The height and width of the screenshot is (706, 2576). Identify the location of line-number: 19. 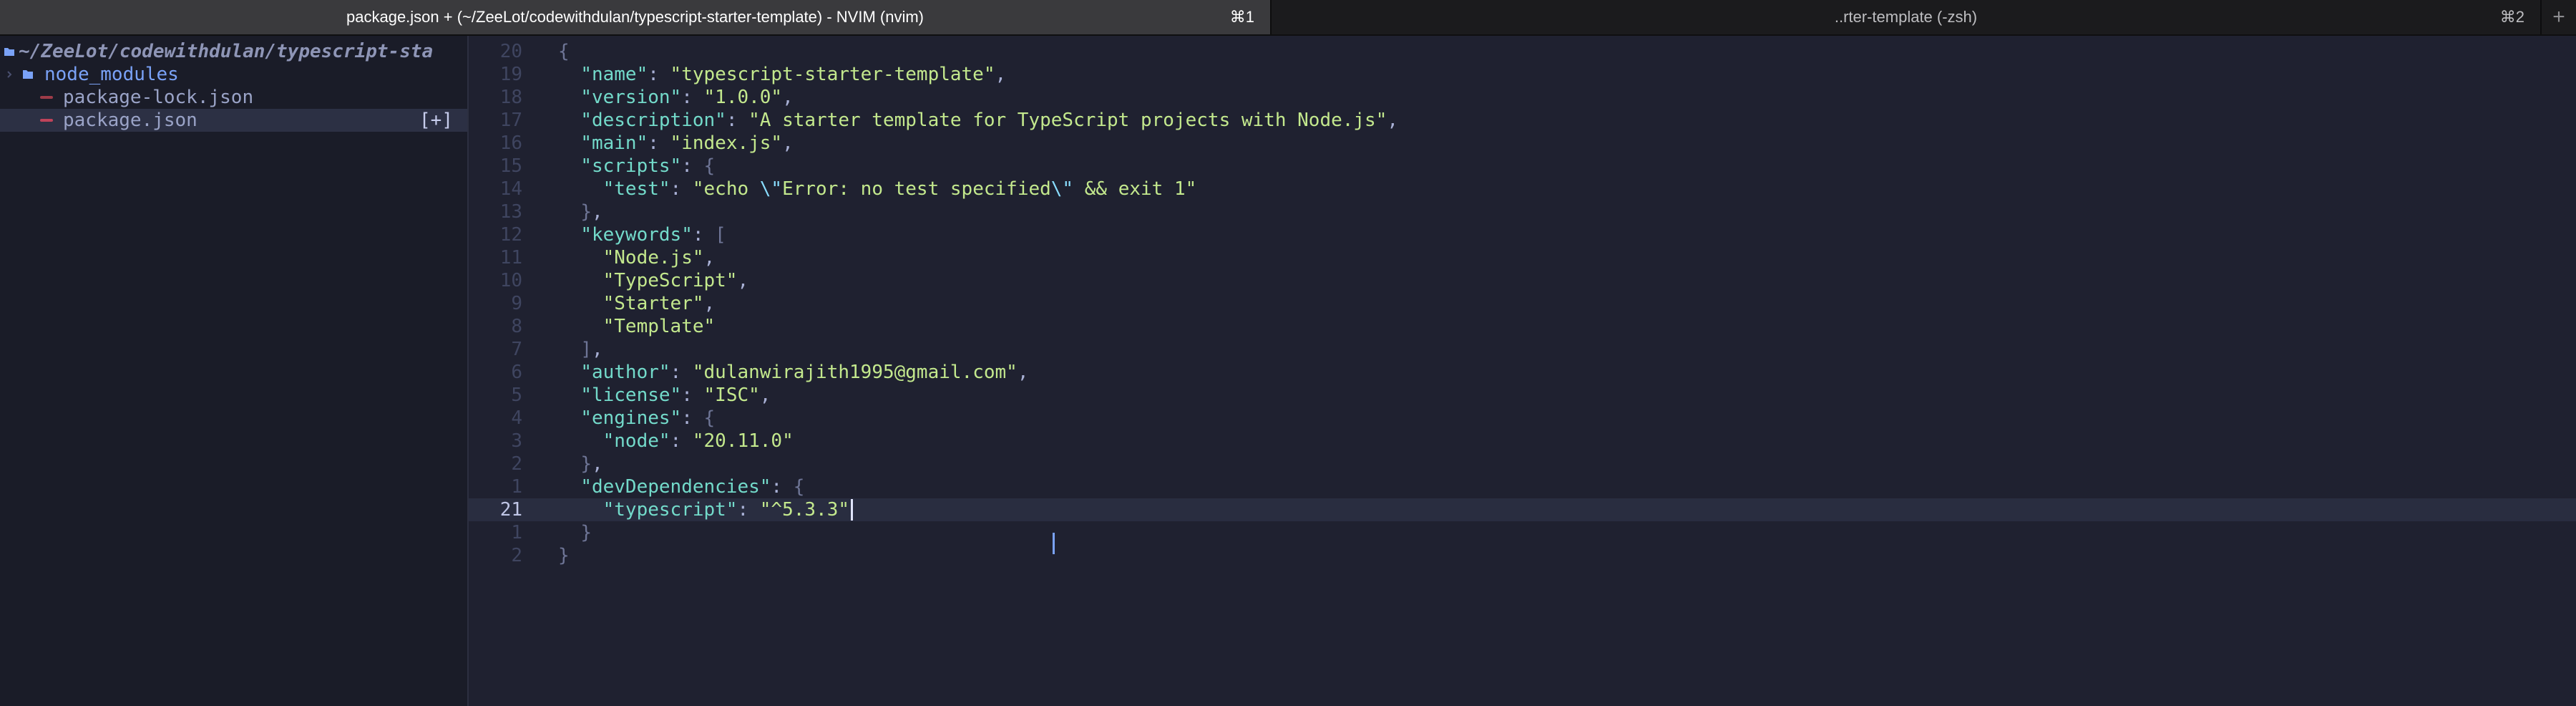
(510, 74).